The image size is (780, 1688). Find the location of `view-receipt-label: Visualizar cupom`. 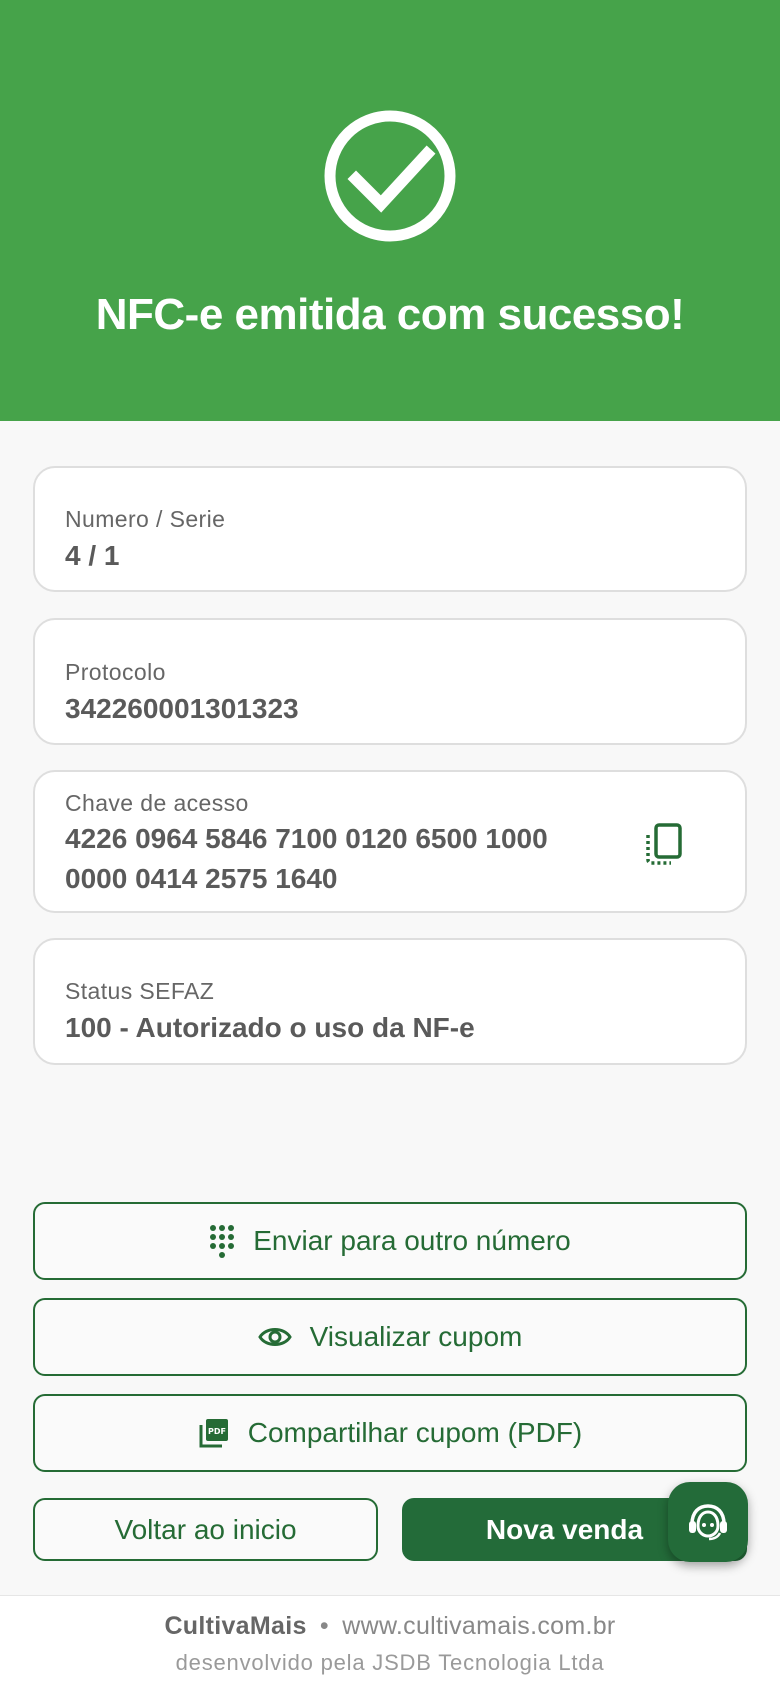

view-receipt-label: Visualizar cupom is located at coordinates (416, 1336).